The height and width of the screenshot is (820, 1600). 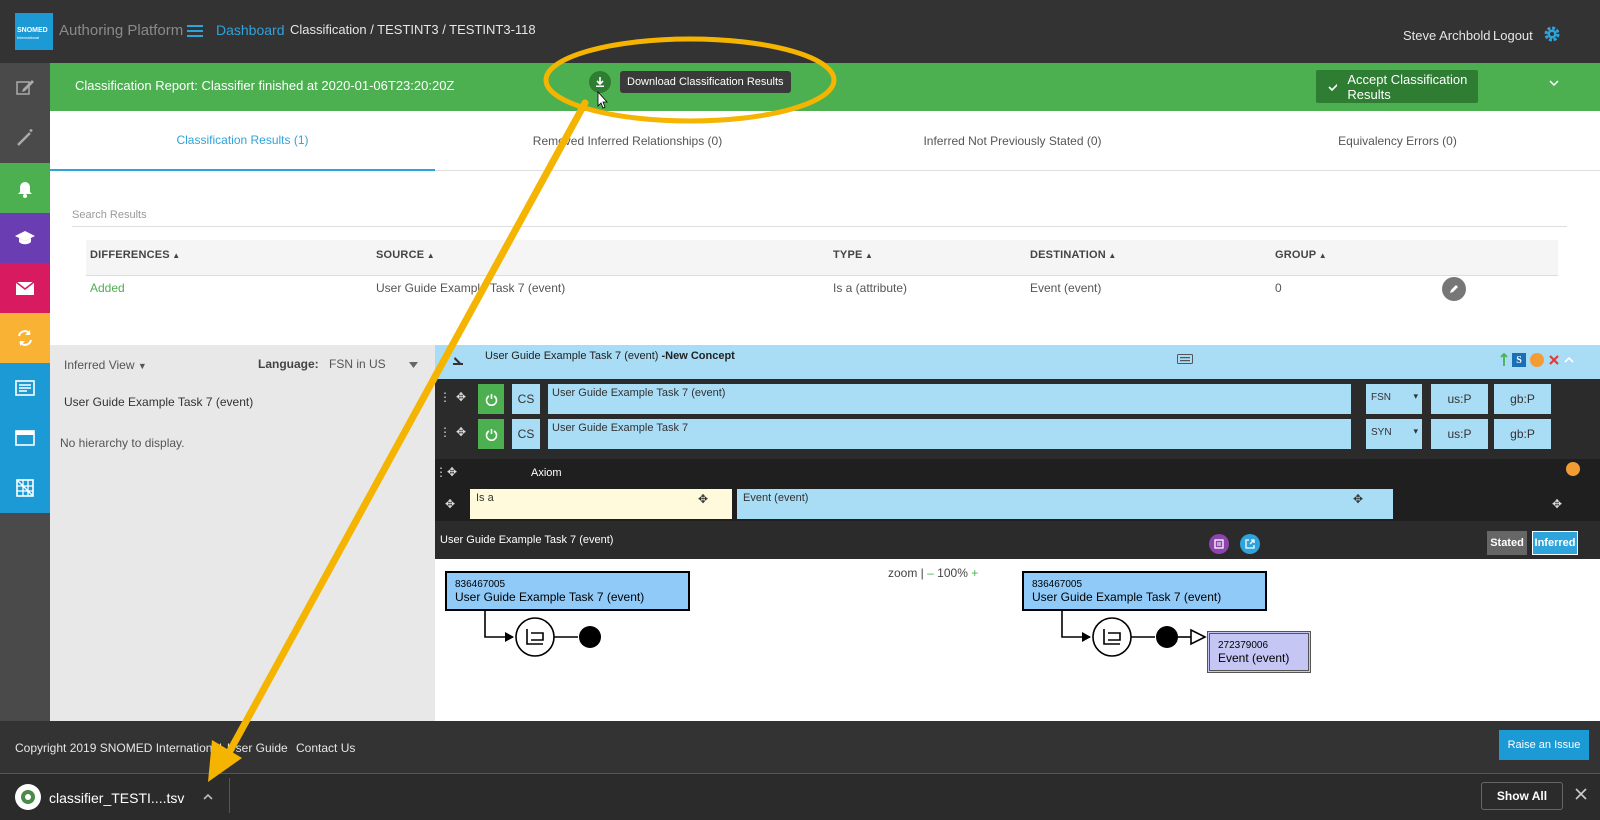 I want to click on snomed-logo: SNOMED International, so click(x=34, y=31).